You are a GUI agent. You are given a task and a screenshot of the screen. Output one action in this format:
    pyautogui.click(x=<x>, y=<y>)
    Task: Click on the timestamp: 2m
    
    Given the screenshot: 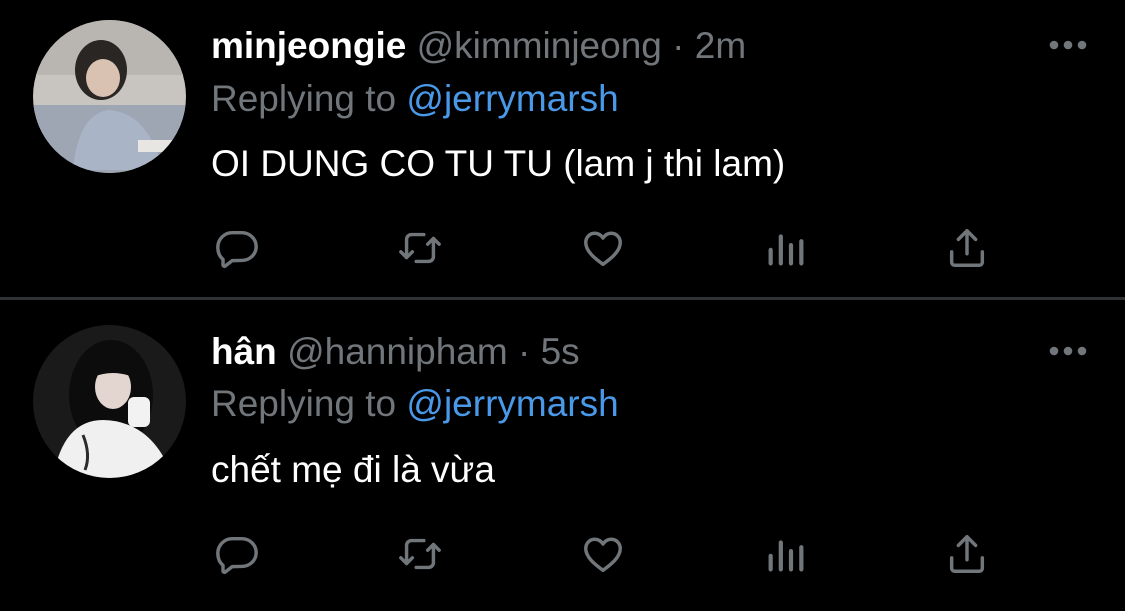 What is the action you would take?
    pyautogui.click(x=720, y=45)
    